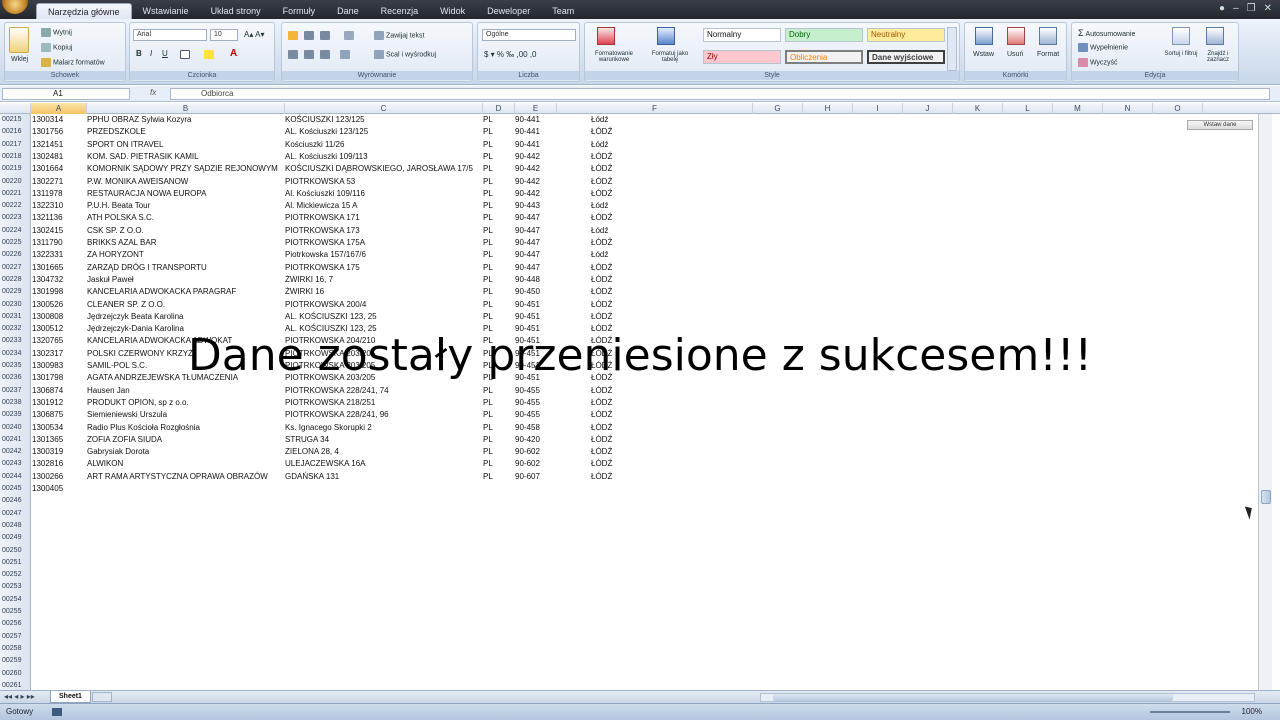 Image resolution: width=1280 pixels, height=720 pixels. I want to click on column-header: O, so click(1178, 108).